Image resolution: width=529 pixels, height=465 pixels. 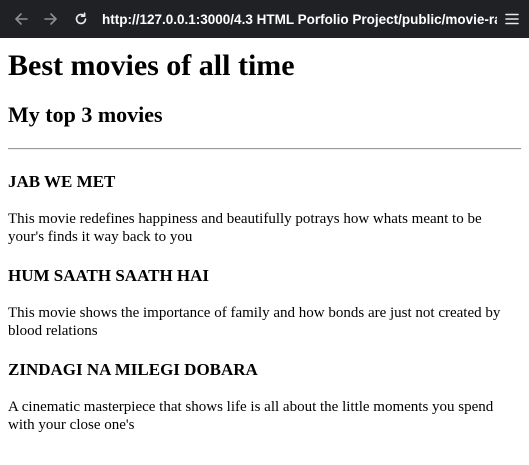 I want to click on divider, so click(x=264, y=149).